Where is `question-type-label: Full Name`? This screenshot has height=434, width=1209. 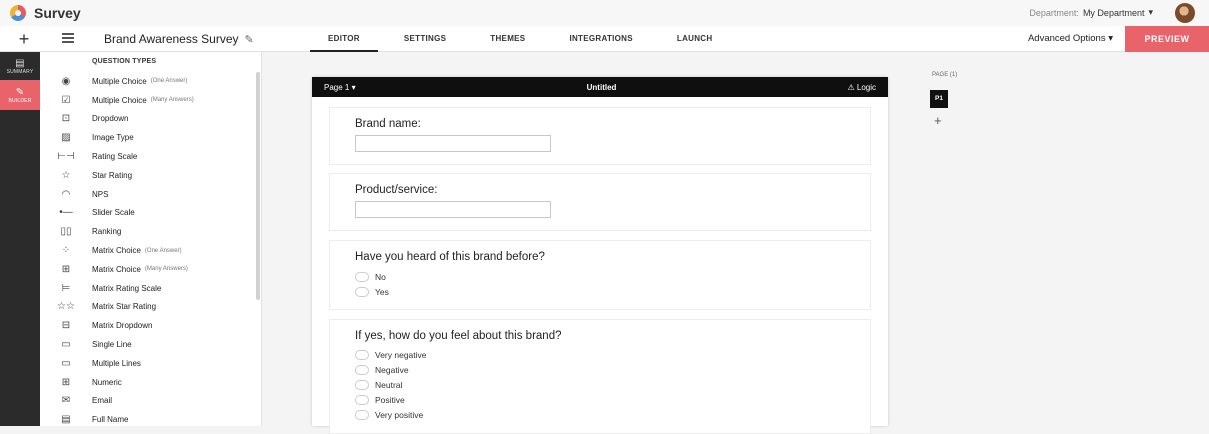
question-type-label: Full Name is located at coordinates (110, 420).